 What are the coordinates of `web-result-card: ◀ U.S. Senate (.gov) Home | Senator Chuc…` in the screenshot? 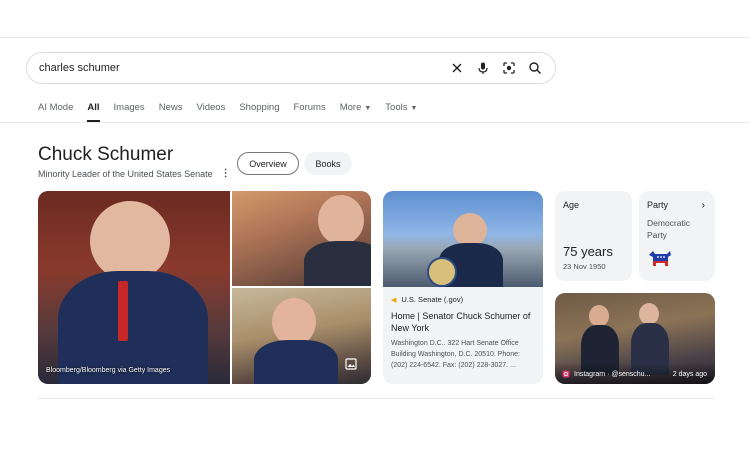 It's located at (463, 287).